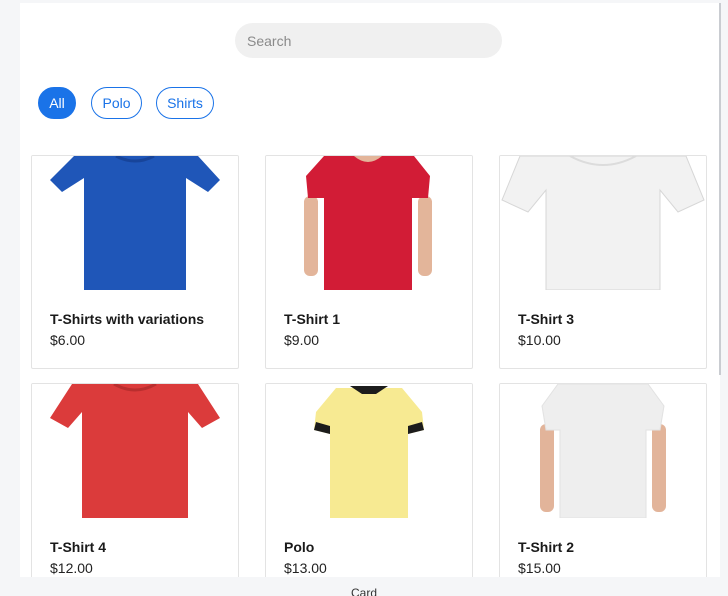 The height and width of the screenshot is (596, 728). Describe the element at coordinates (369, 223) in the screenshot. I see `red-tshirt-model-image` at that location.